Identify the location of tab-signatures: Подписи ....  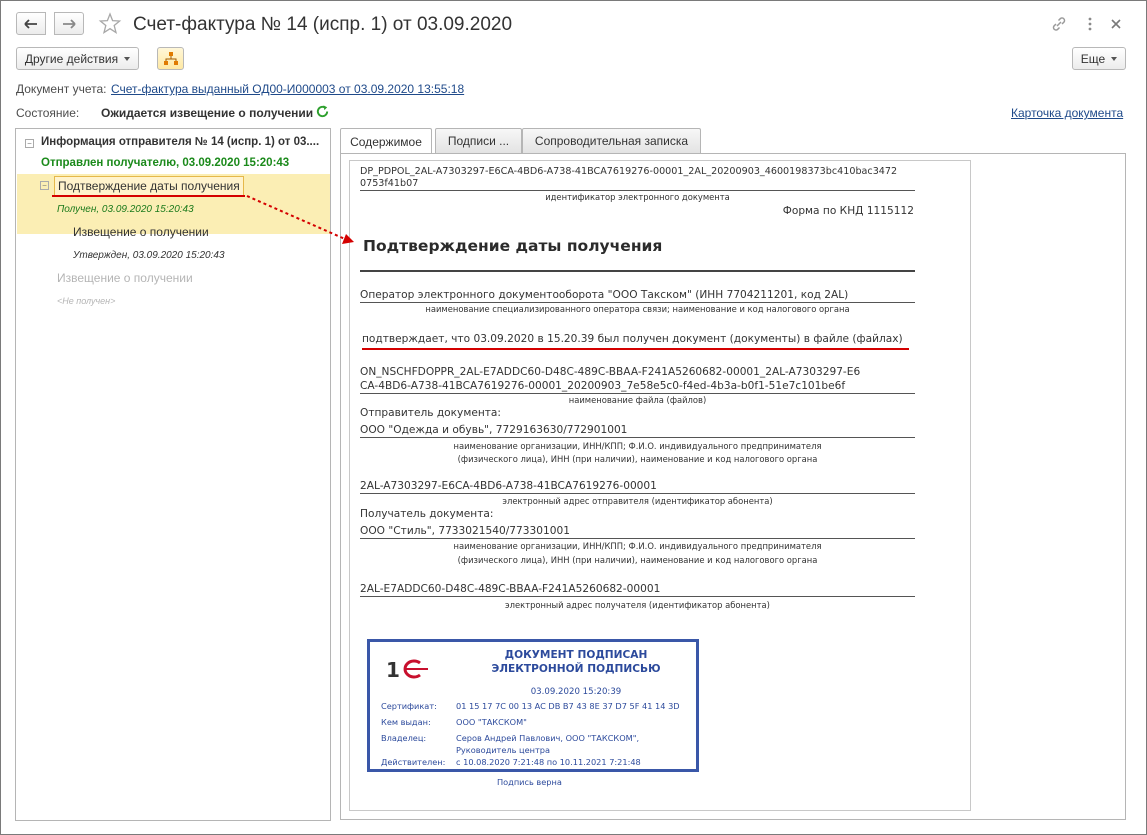
(478, 140).